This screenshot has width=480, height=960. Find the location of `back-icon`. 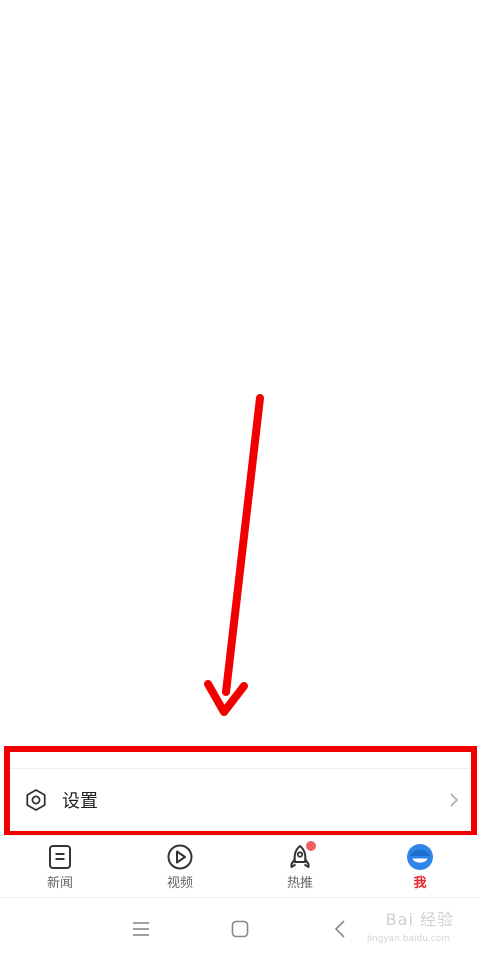

back-icon is located at coordinates (341, 929).